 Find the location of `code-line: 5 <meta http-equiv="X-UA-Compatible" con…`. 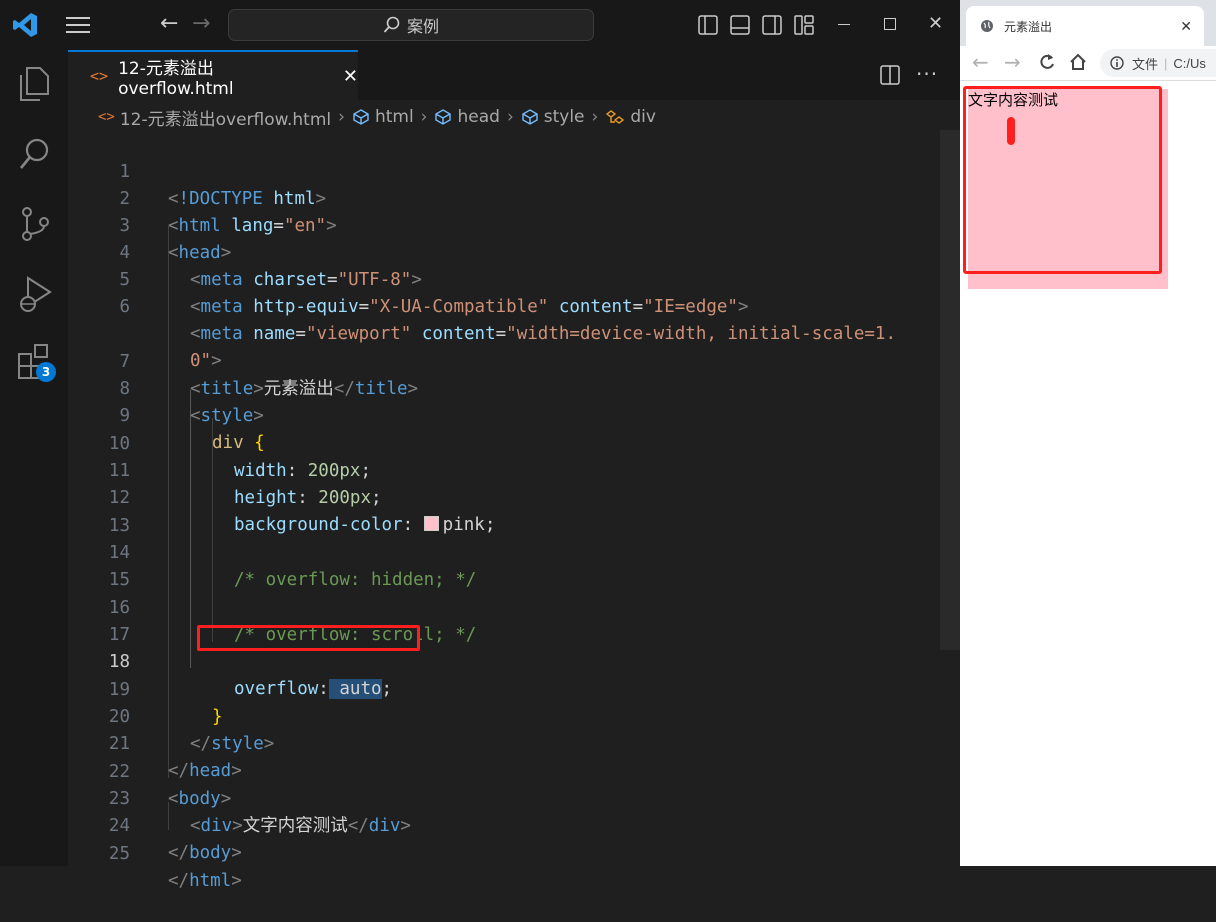

code-line: 5 <meta http-equiv="X-UA-Compatible" con… is located at coordinates (434, 293).